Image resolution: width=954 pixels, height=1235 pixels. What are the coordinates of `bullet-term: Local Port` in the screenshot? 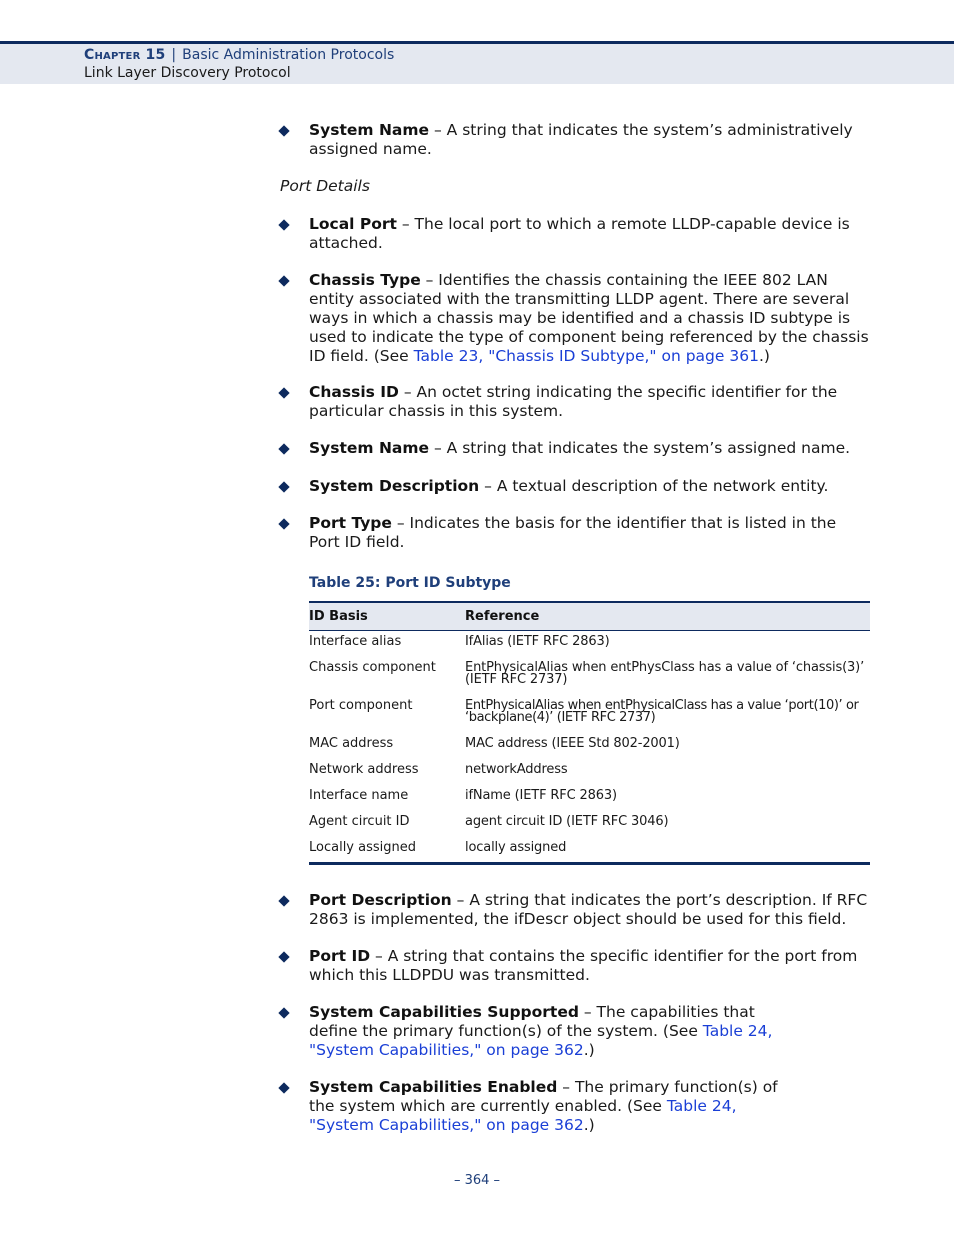 It's located at (353, 224).